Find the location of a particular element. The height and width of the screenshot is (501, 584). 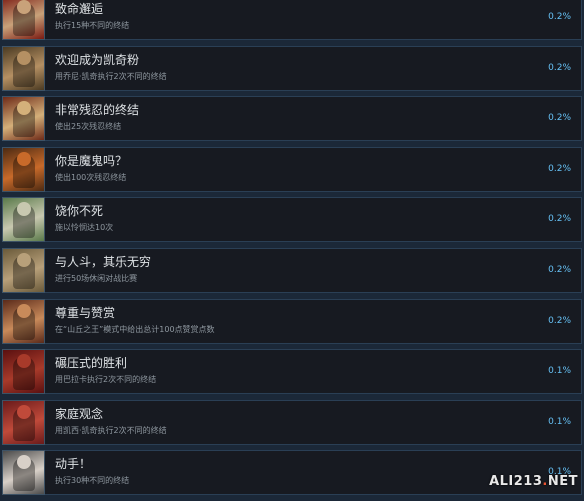

achievement-title: 你是魔鬼吗？ is located at coordinates (91, 160).